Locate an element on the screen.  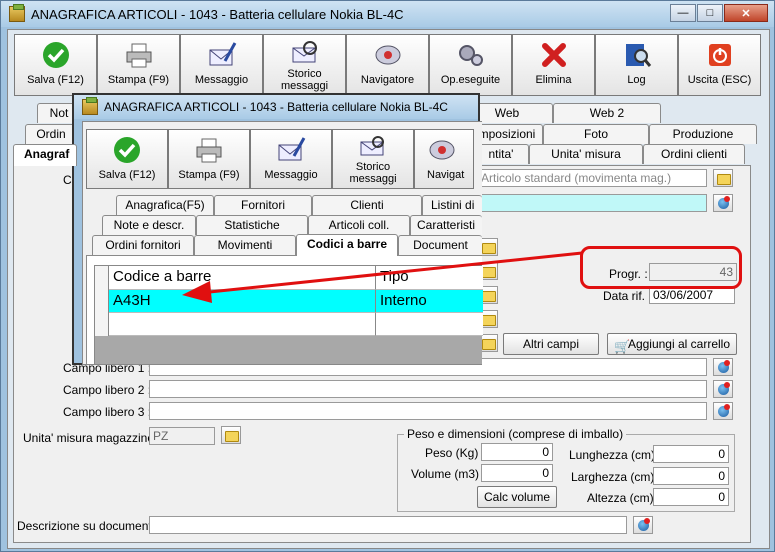
close-button: ✕ is located at coordinates (746, 13).